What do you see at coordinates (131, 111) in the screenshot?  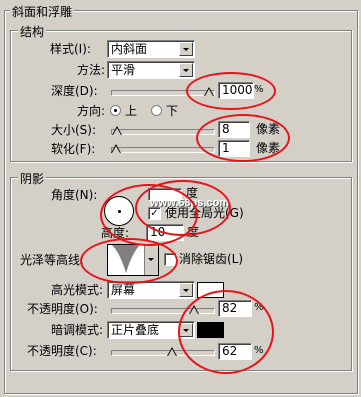 I see `direction-up-label: 上` at bounding box center [131, 111].